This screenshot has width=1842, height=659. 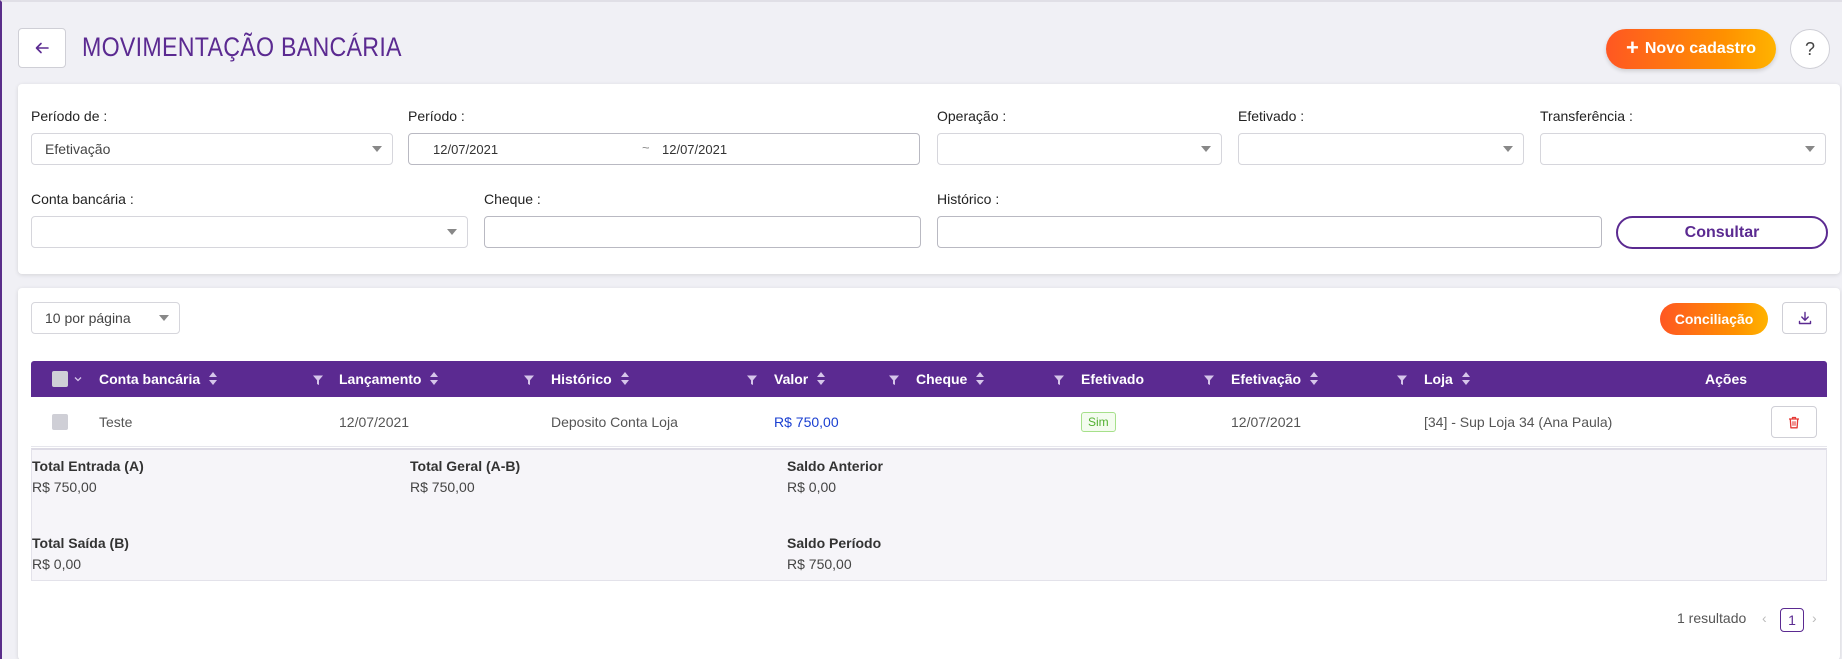 I want to click on cell-valor: R$ 750,00, so click(x=806, y=422).